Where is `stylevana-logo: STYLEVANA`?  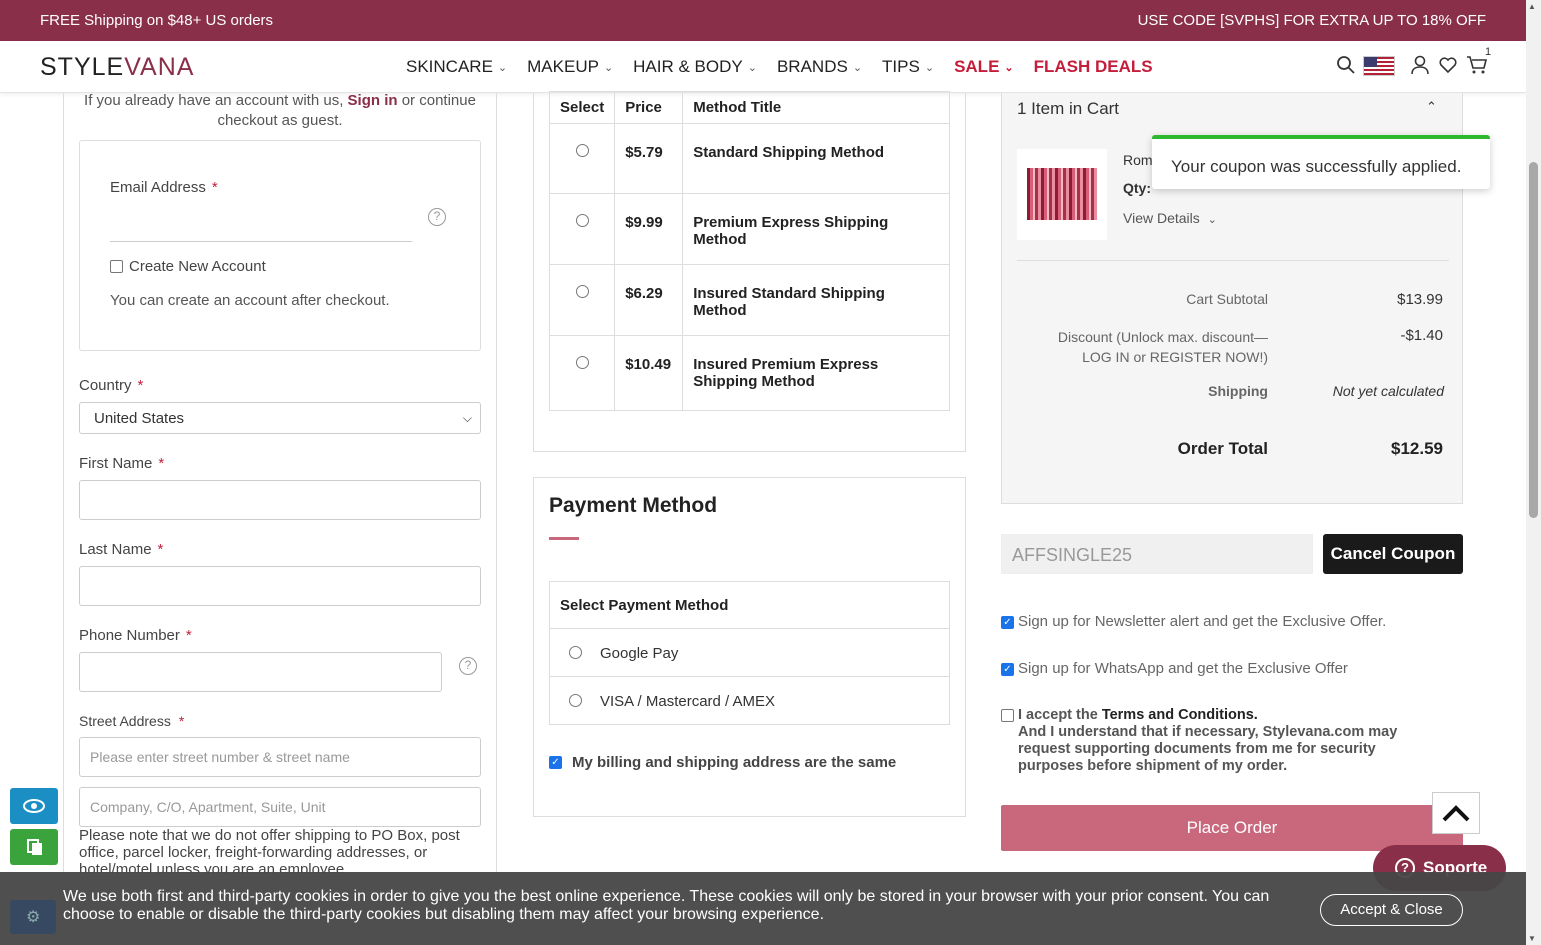 stylevana-logo: STYLEVANA is located at coordinates (117, 67).